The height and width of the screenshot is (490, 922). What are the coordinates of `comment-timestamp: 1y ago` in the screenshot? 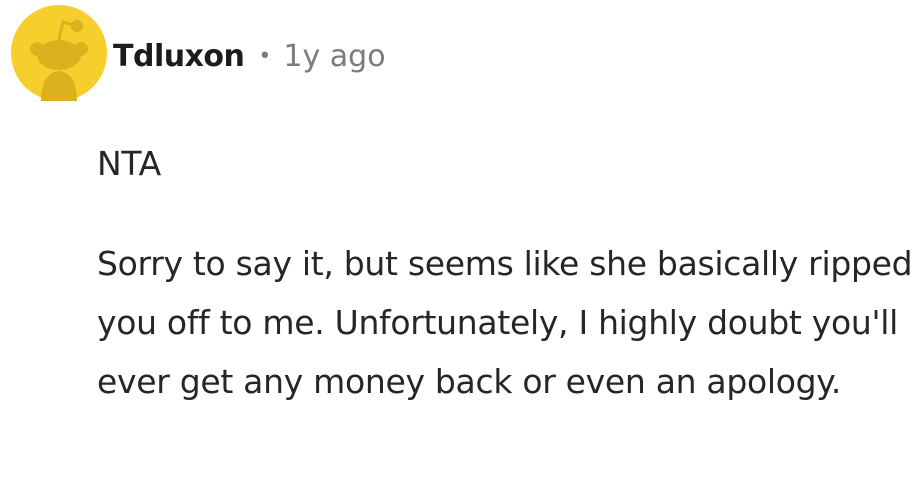 It's located at (334, 56).